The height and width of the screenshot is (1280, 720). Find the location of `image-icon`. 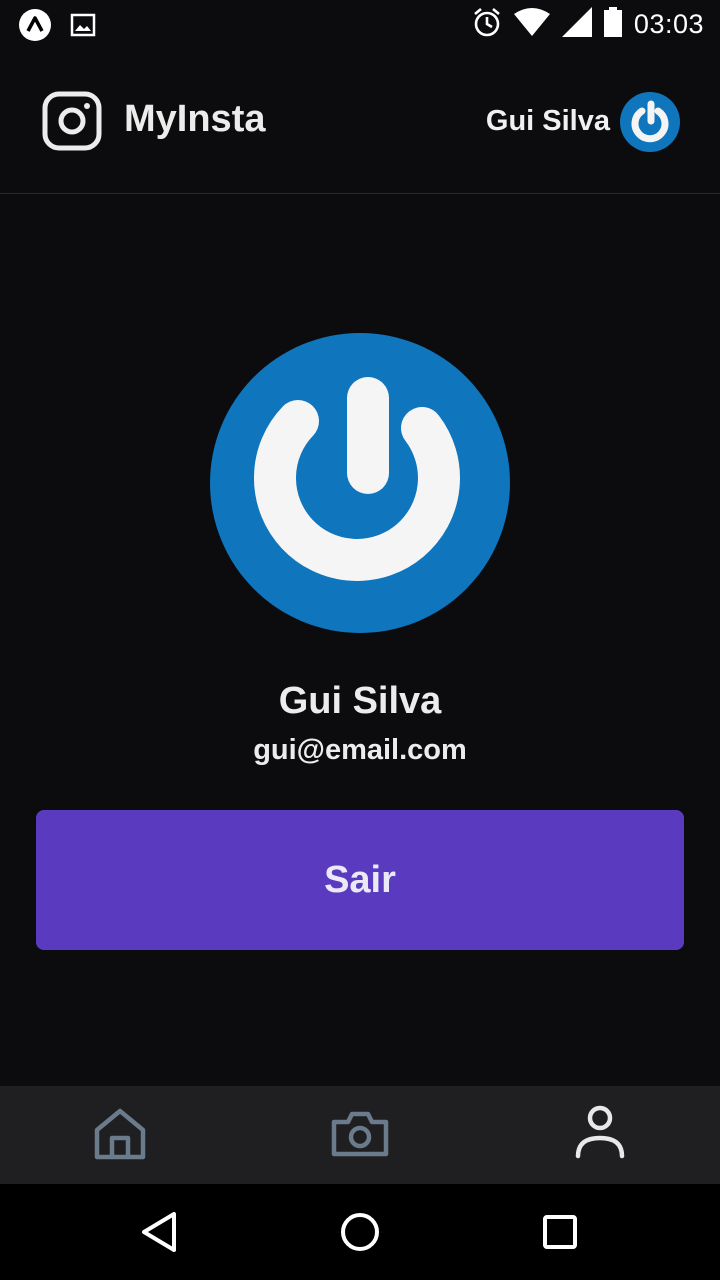

image-icon is located at coordinates (83, 27).